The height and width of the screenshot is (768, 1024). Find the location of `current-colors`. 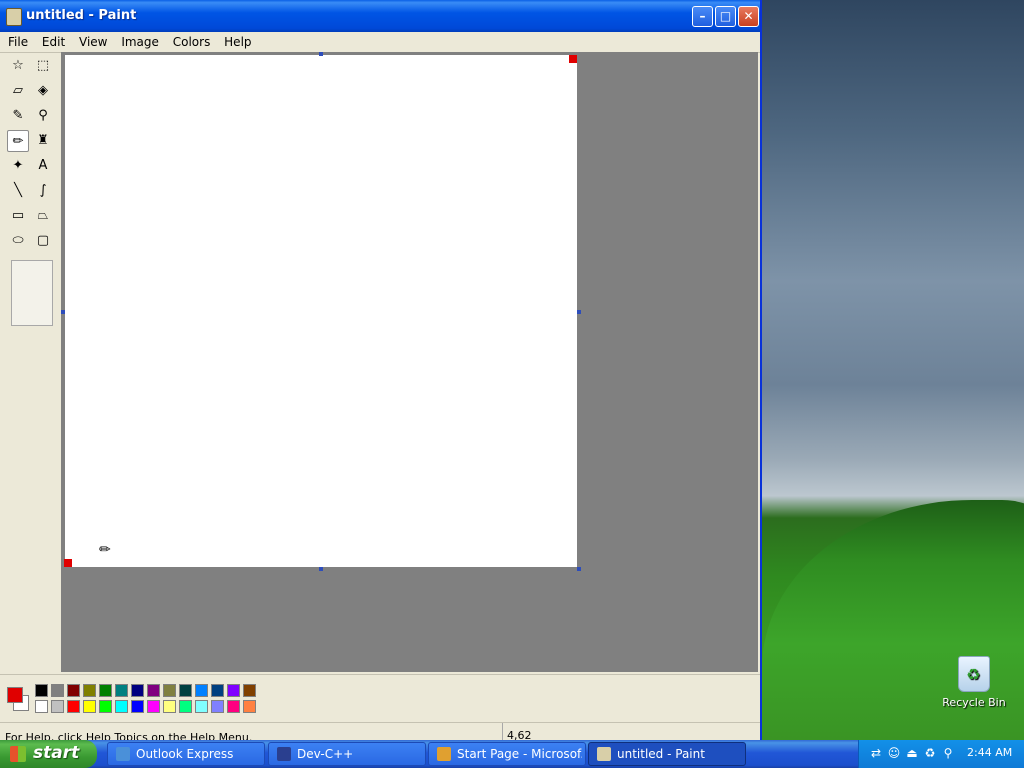

current-colors is located at coordinates (18, 699).